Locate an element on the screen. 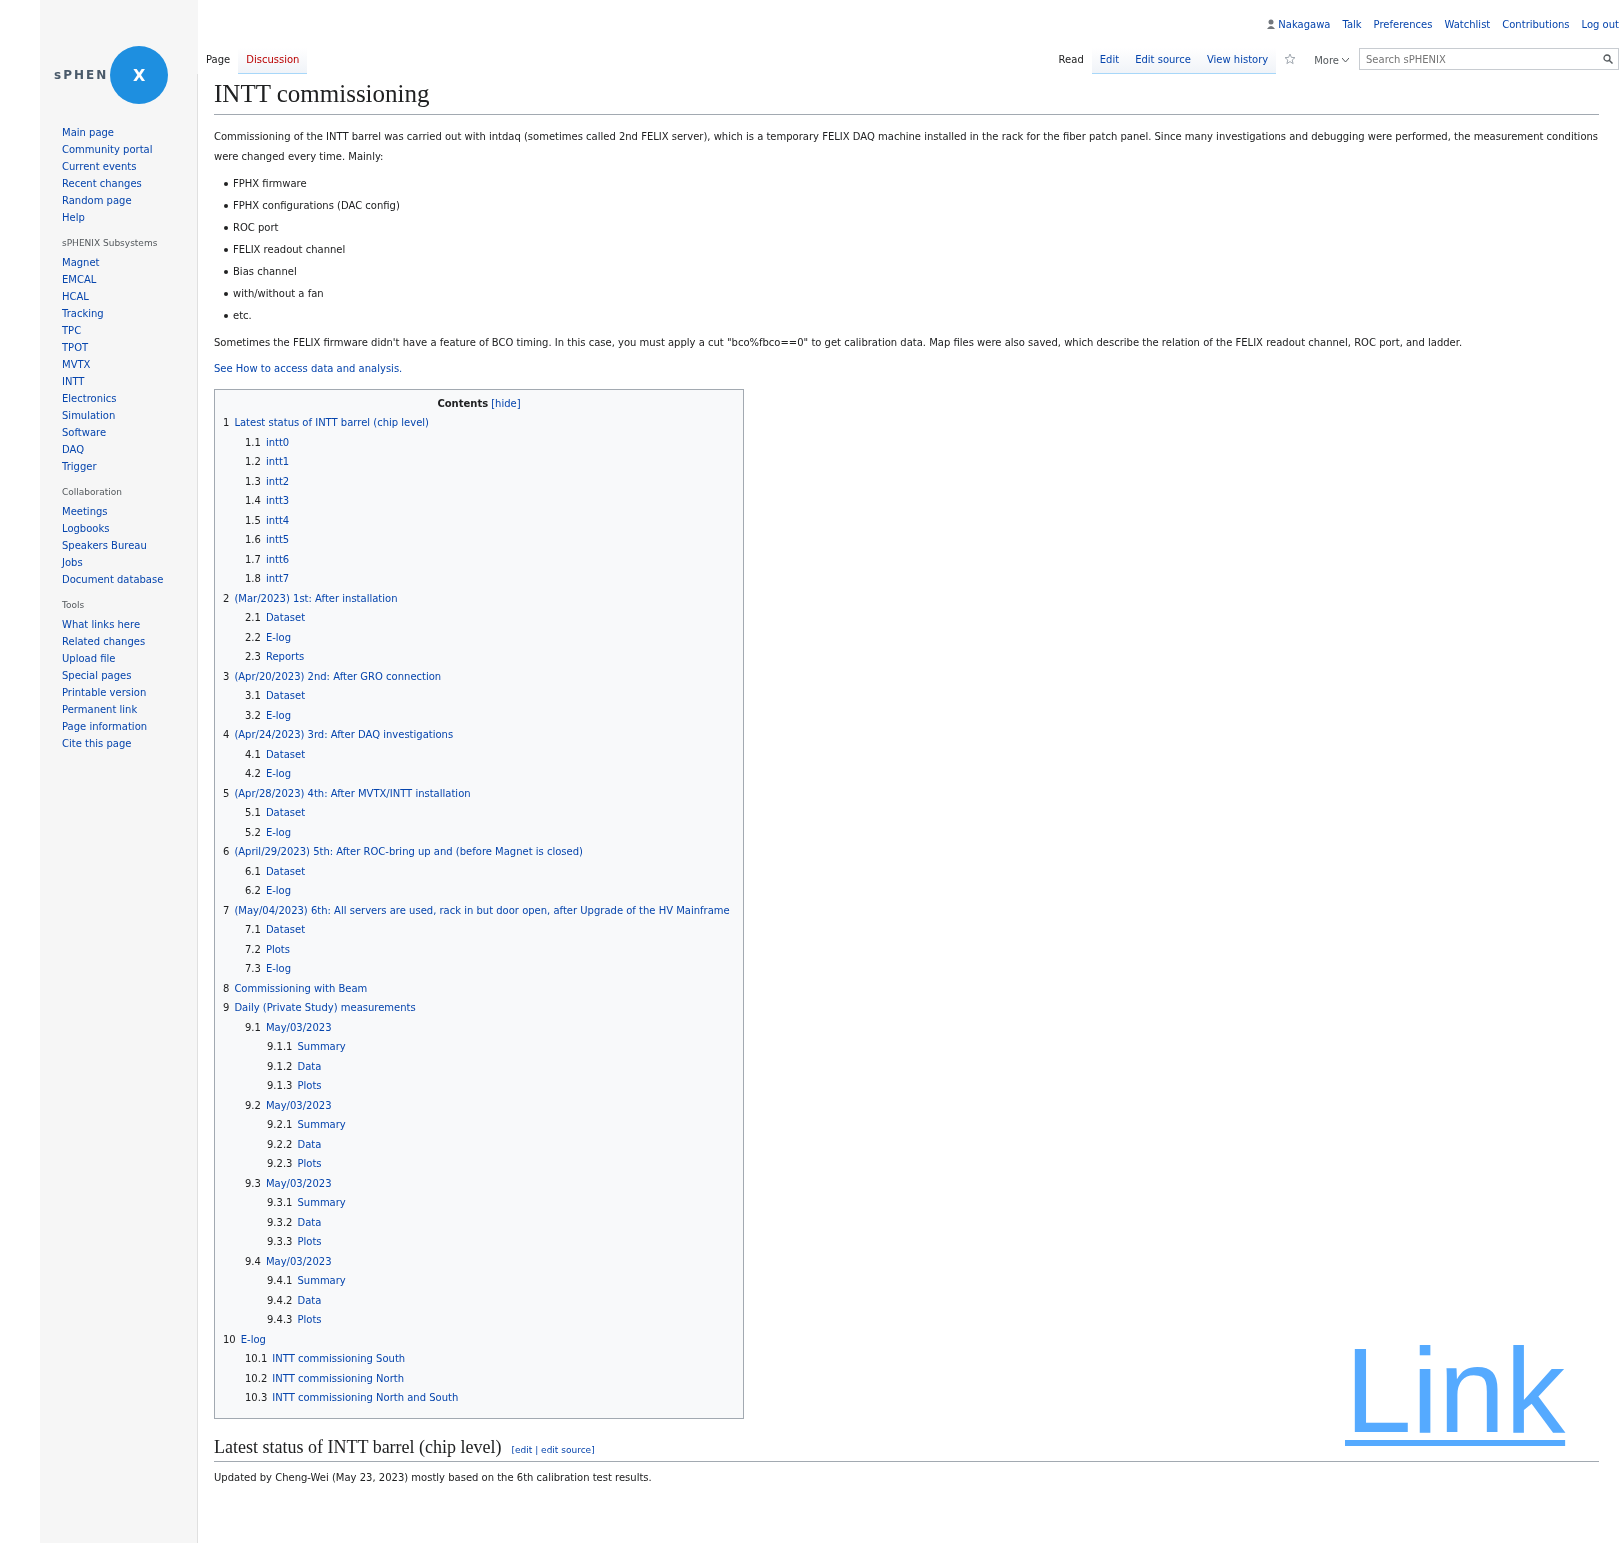  sidebar-link: Related changes is located at coordinates (130, 641).